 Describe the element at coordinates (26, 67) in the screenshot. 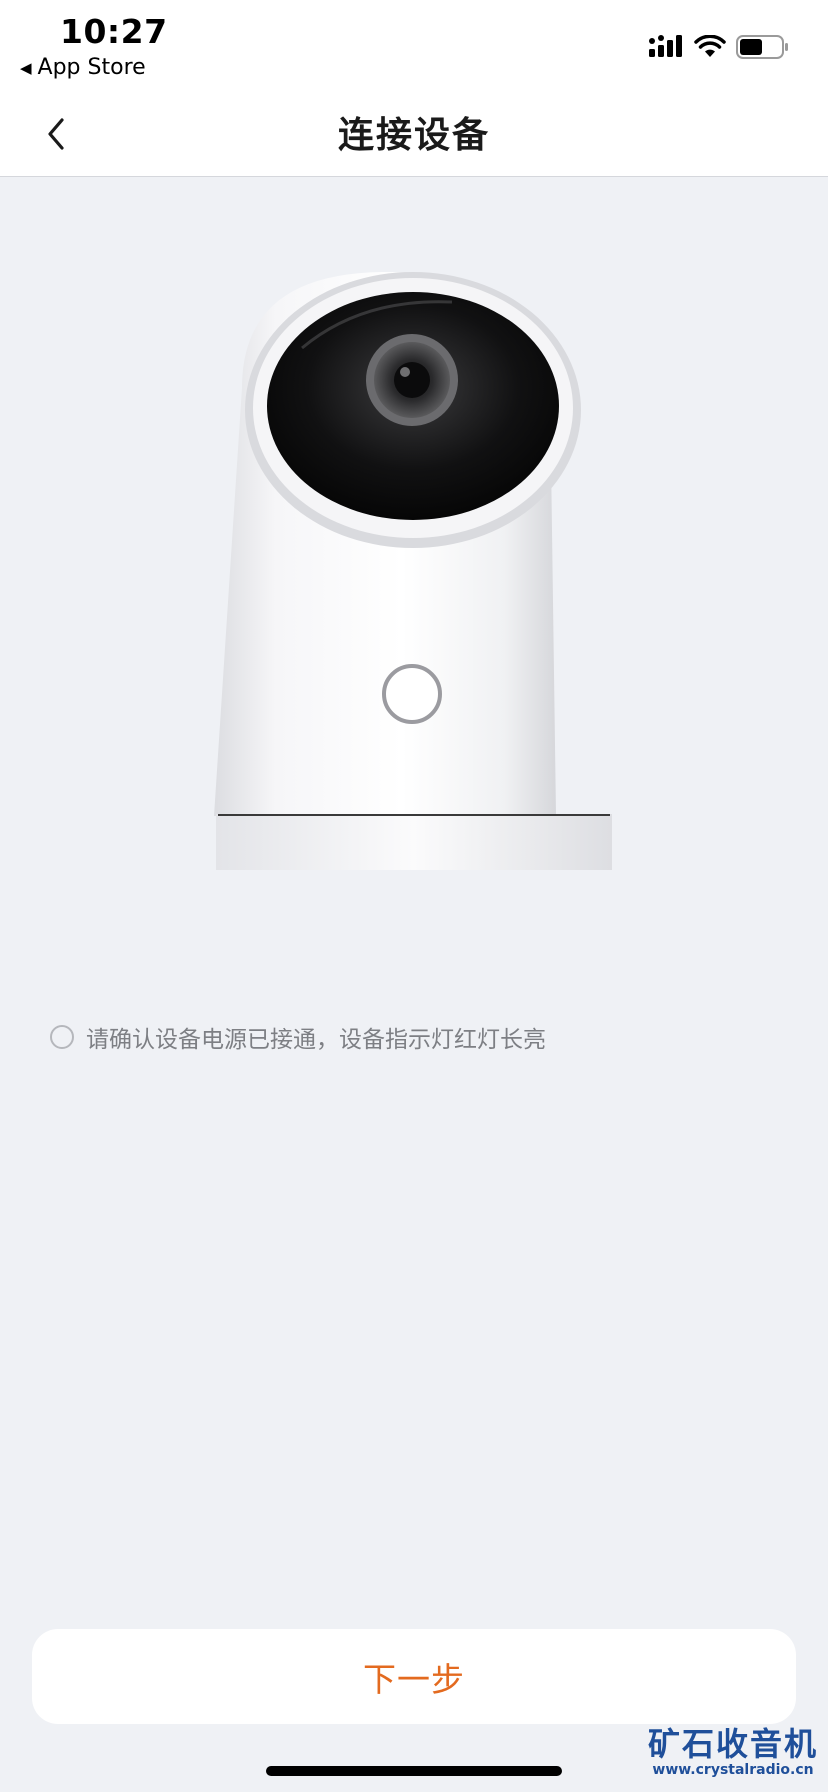

I see `triangle-left-icon: ◀` at that location.